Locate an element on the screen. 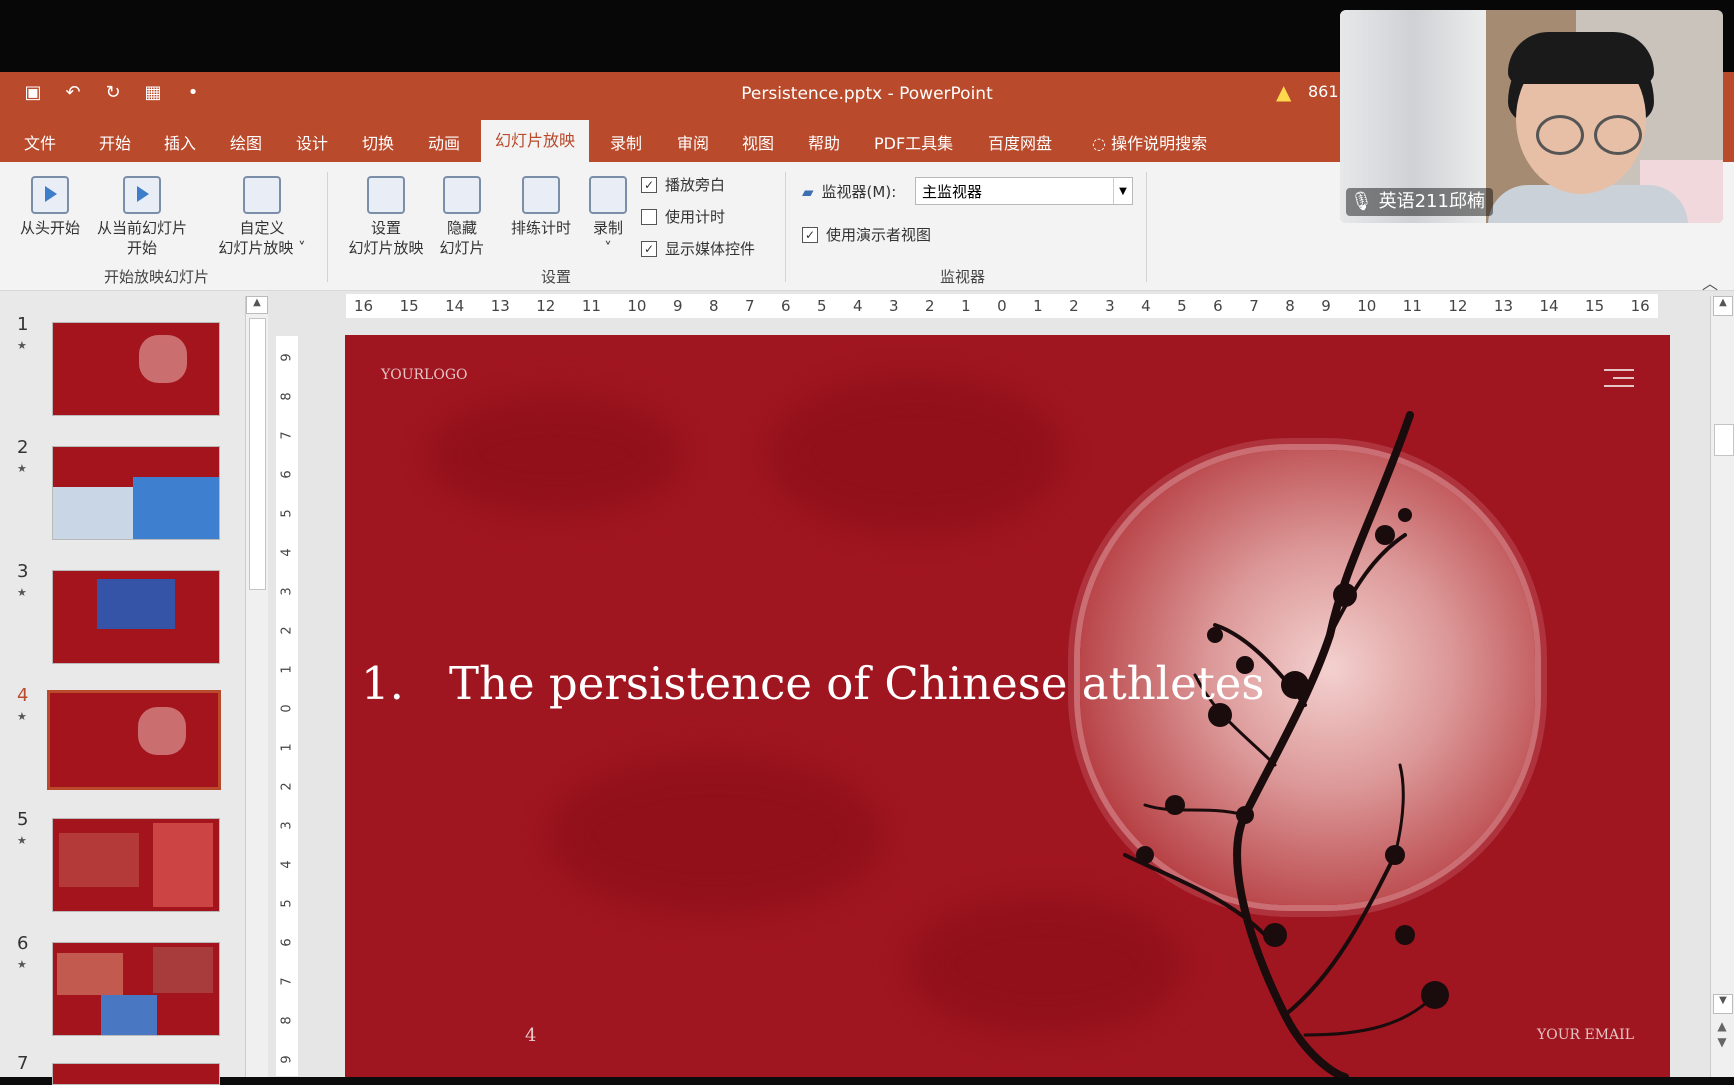 This screenshot has width=1734, height=1085. tab-baidu-netdisk: 百度网盘 is located at coordinates (1020, 142).